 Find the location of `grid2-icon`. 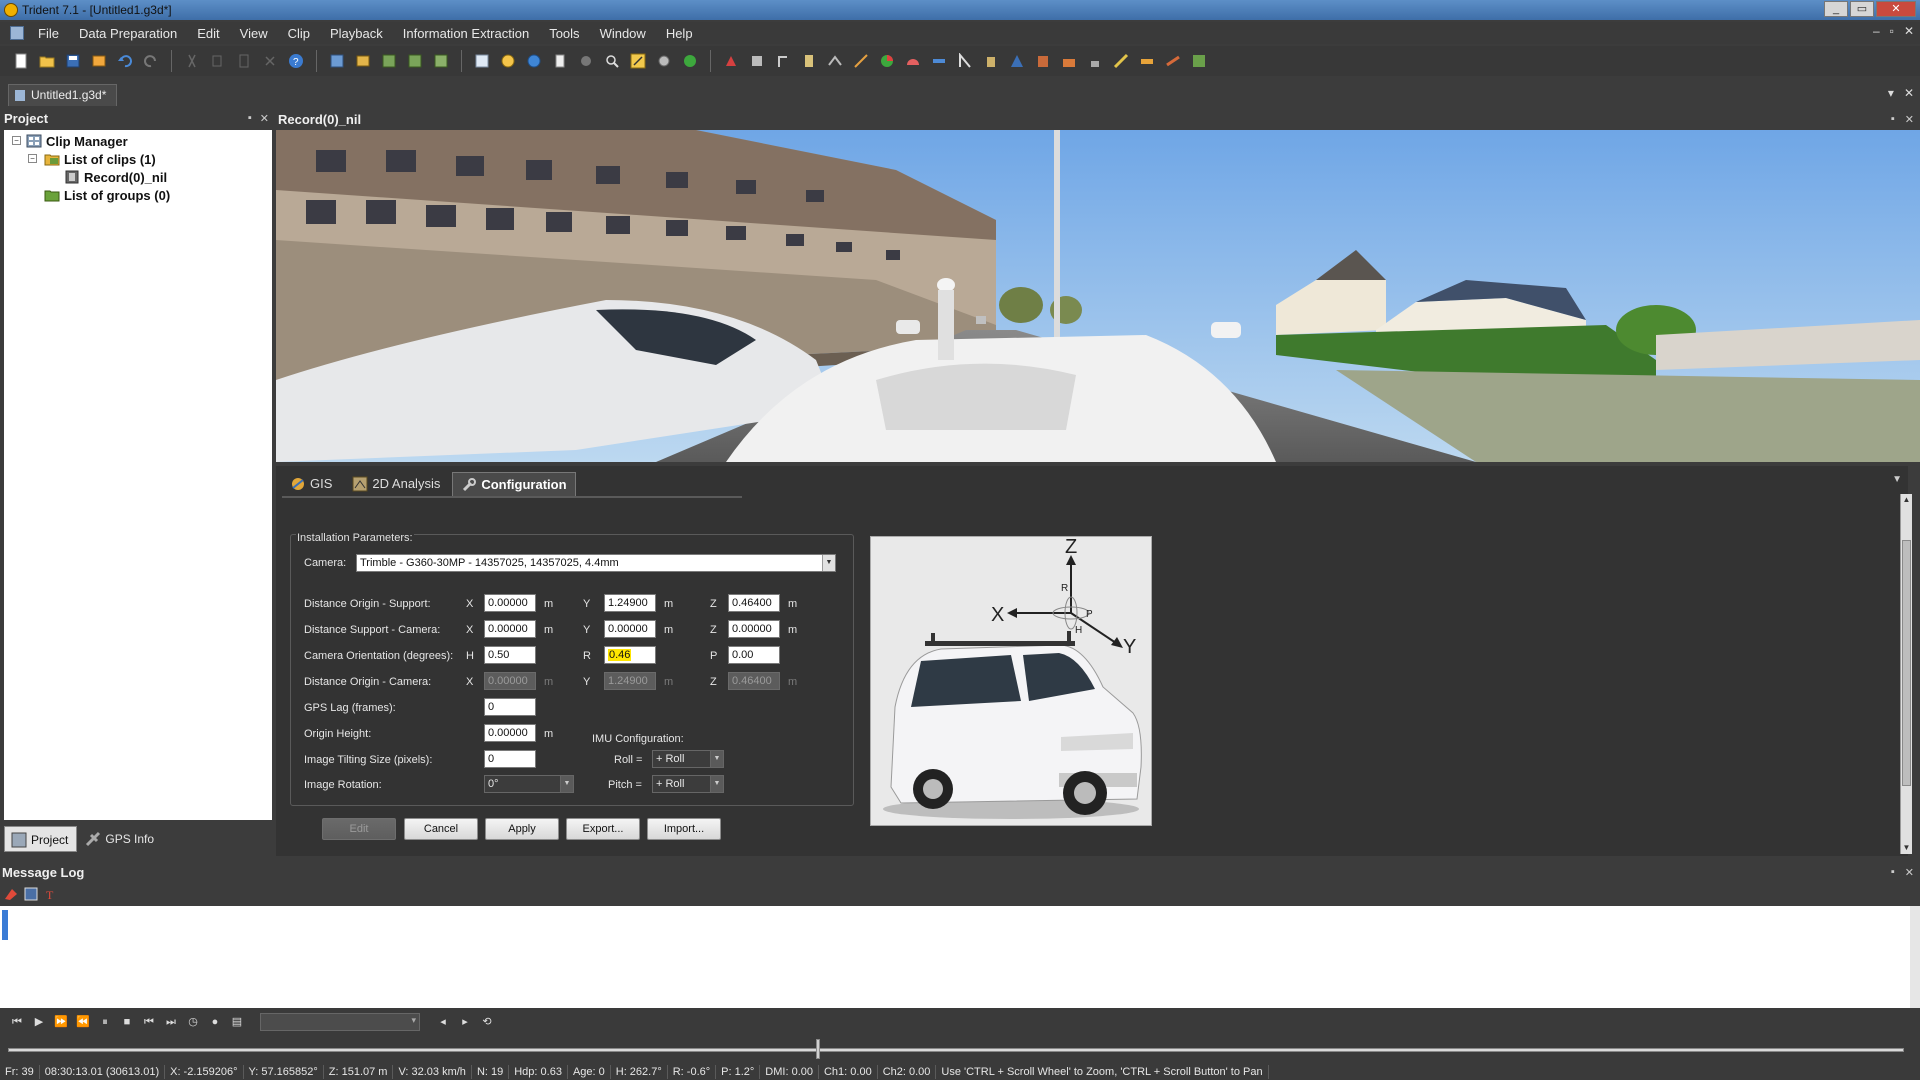

grid2-icon is located at coordinates (415, 61).